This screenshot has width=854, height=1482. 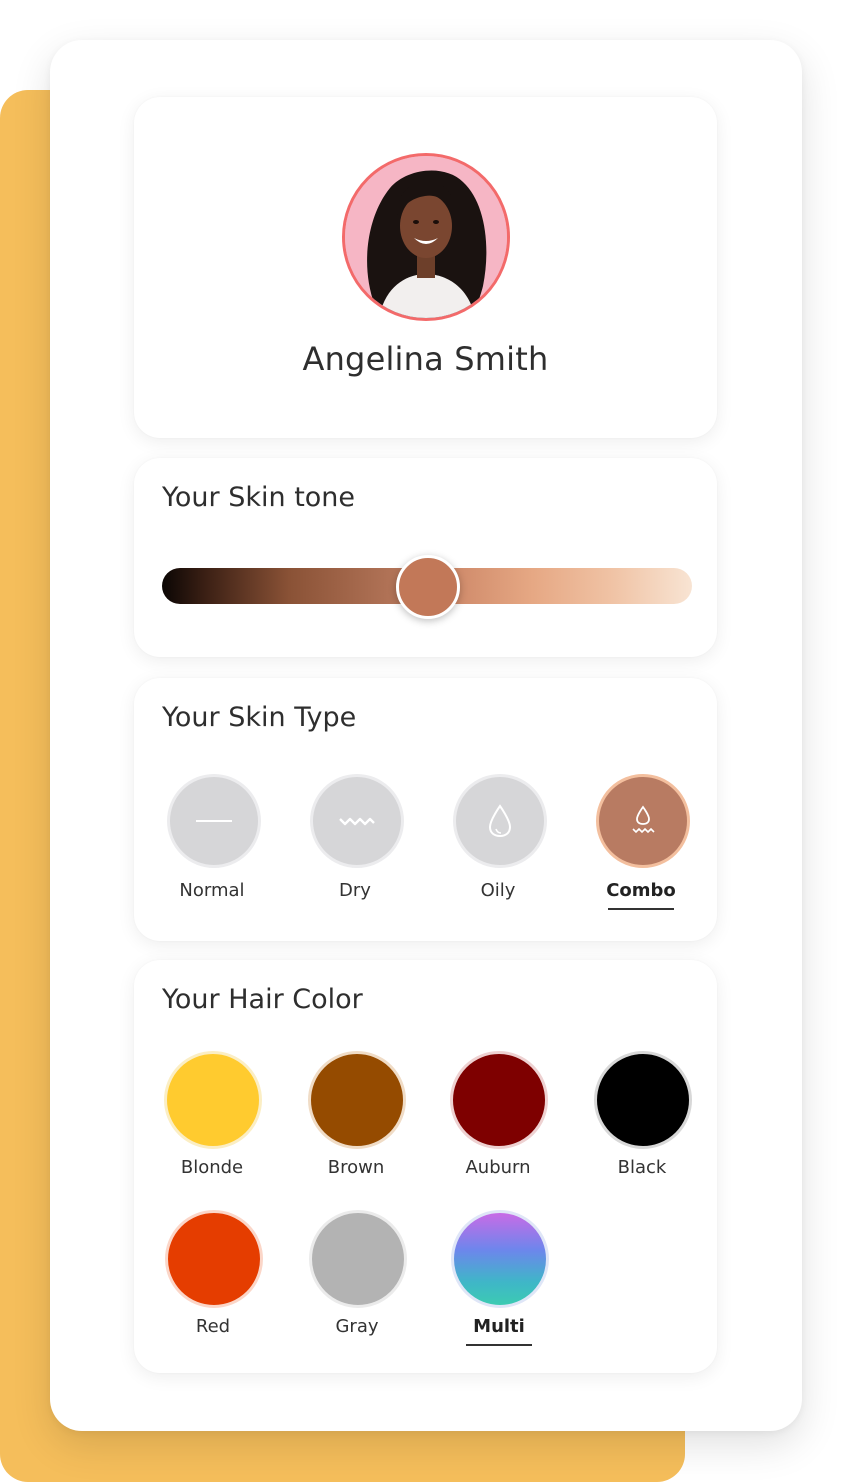 What do you see at coordinates (643, 821) in the screenshot?
I see `drop-wave-icon` at bounding box center [643, 821].